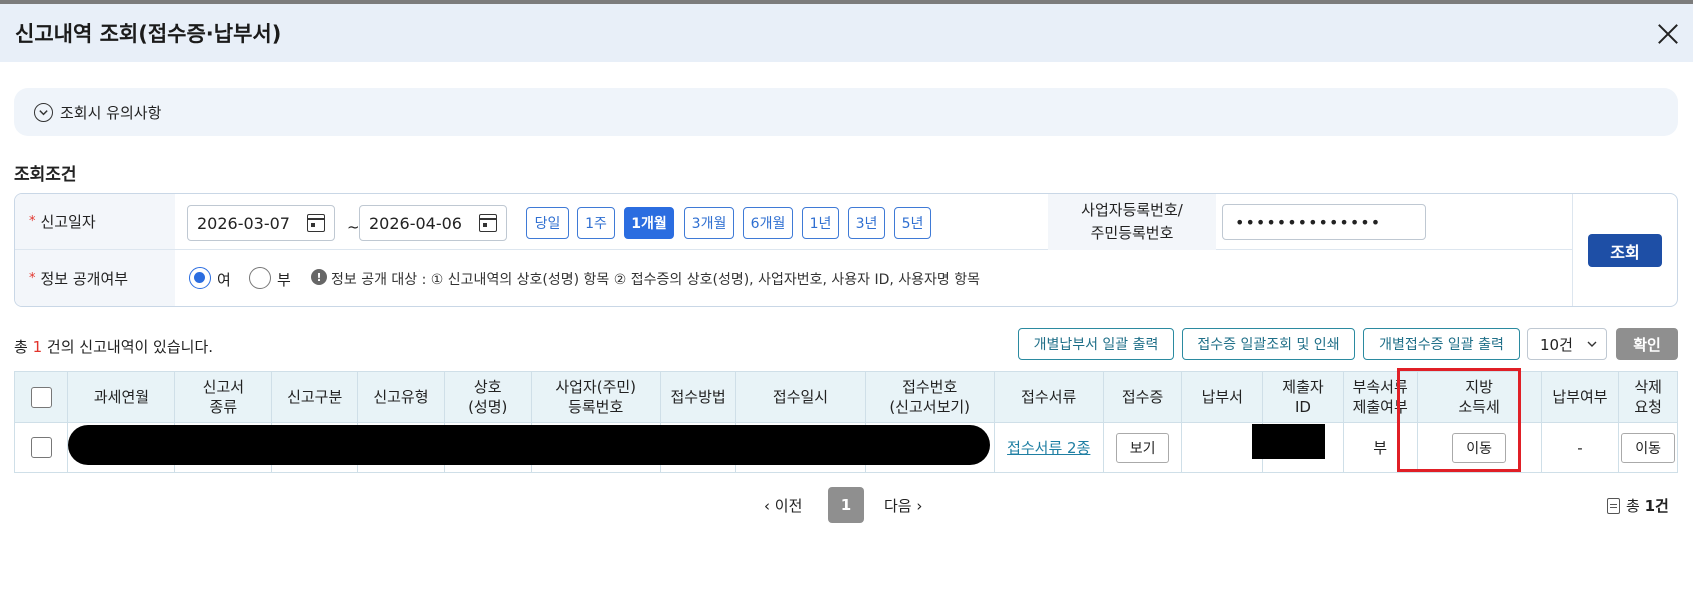 The image size is (1693, 599). I want to click on header-line: (성명), so click(488, 407).